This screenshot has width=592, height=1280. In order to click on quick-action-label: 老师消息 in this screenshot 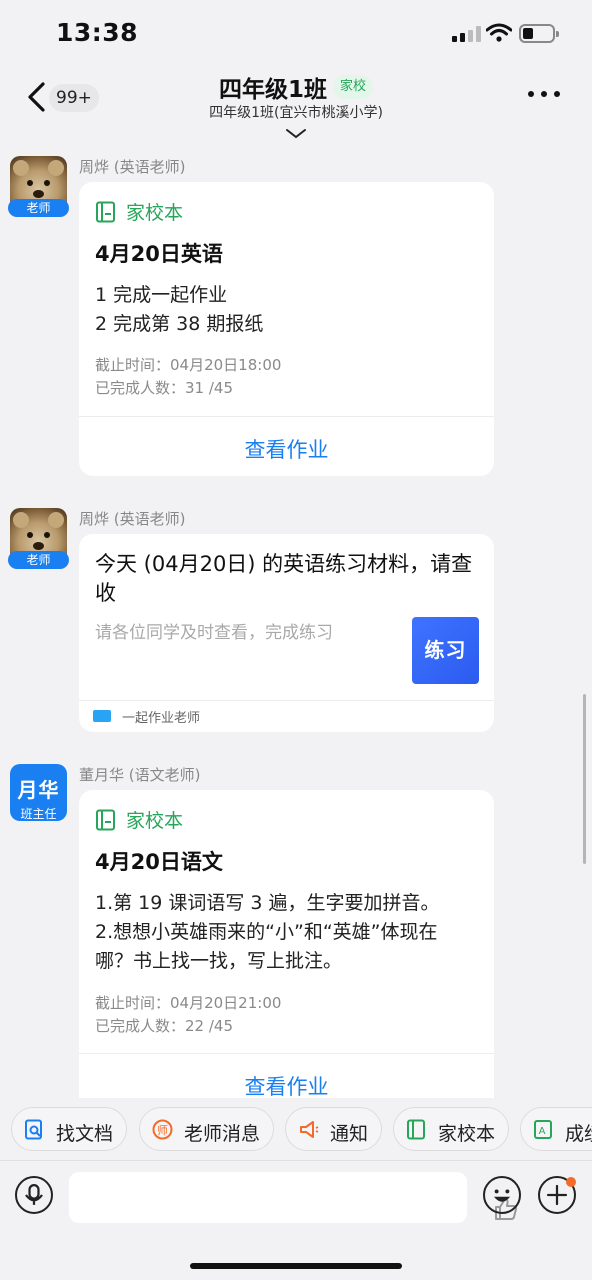, I will do `click(222, 1134)`.